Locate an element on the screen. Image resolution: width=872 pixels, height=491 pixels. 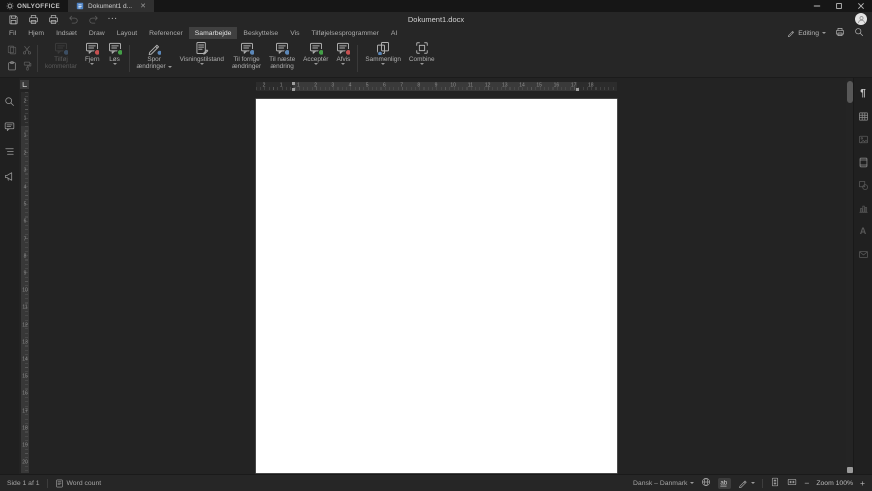
print-file-button is located at coordinates (843, 35).